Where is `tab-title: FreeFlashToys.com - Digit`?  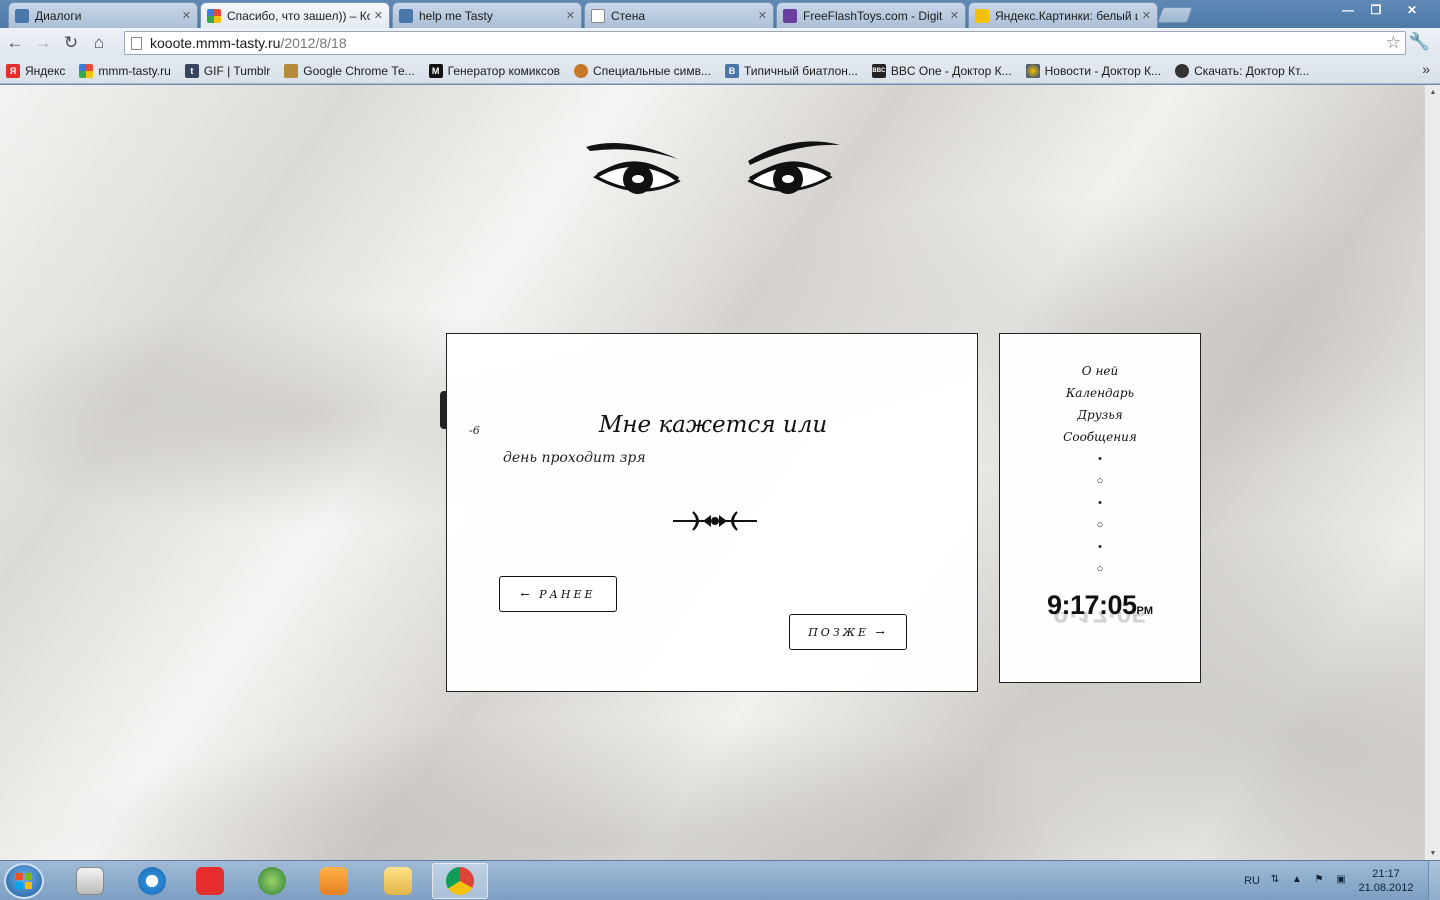 tab-title: FreeFlashToys.com - Digit is located at coordinates (873, 15).